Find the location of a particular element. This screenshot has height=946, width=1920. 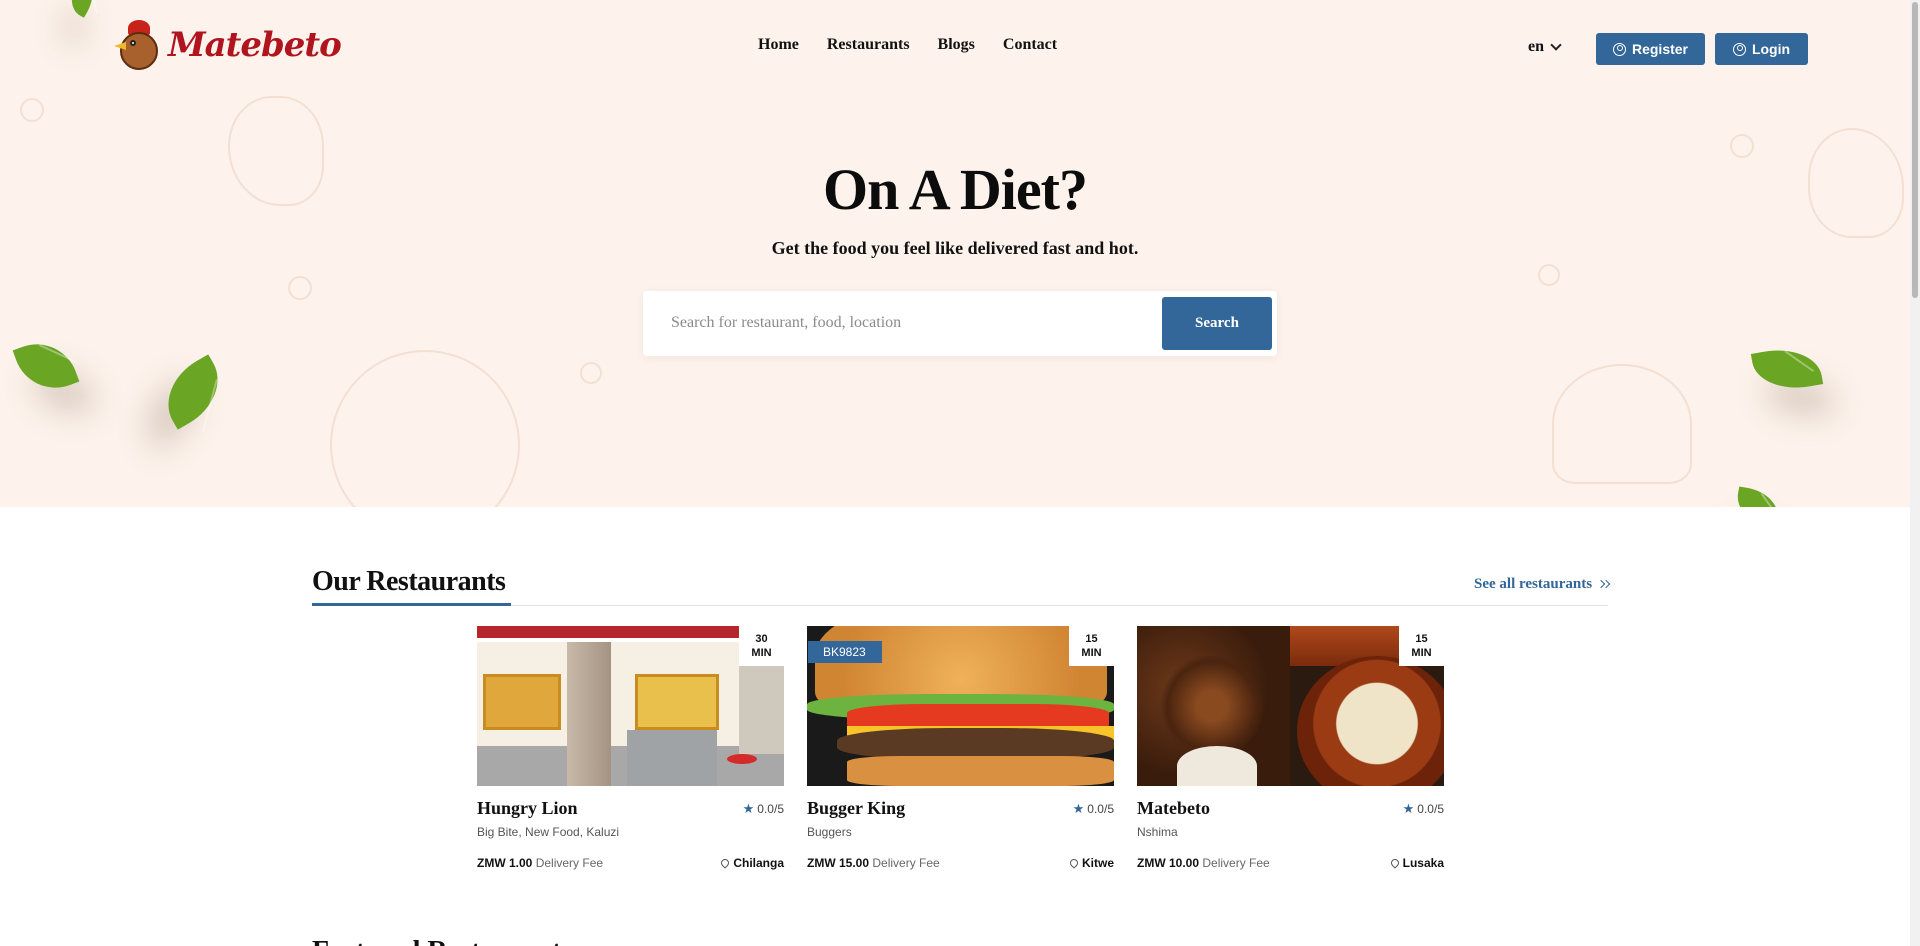

delivery-time-value: 30 is located at coordinates (761, 639).